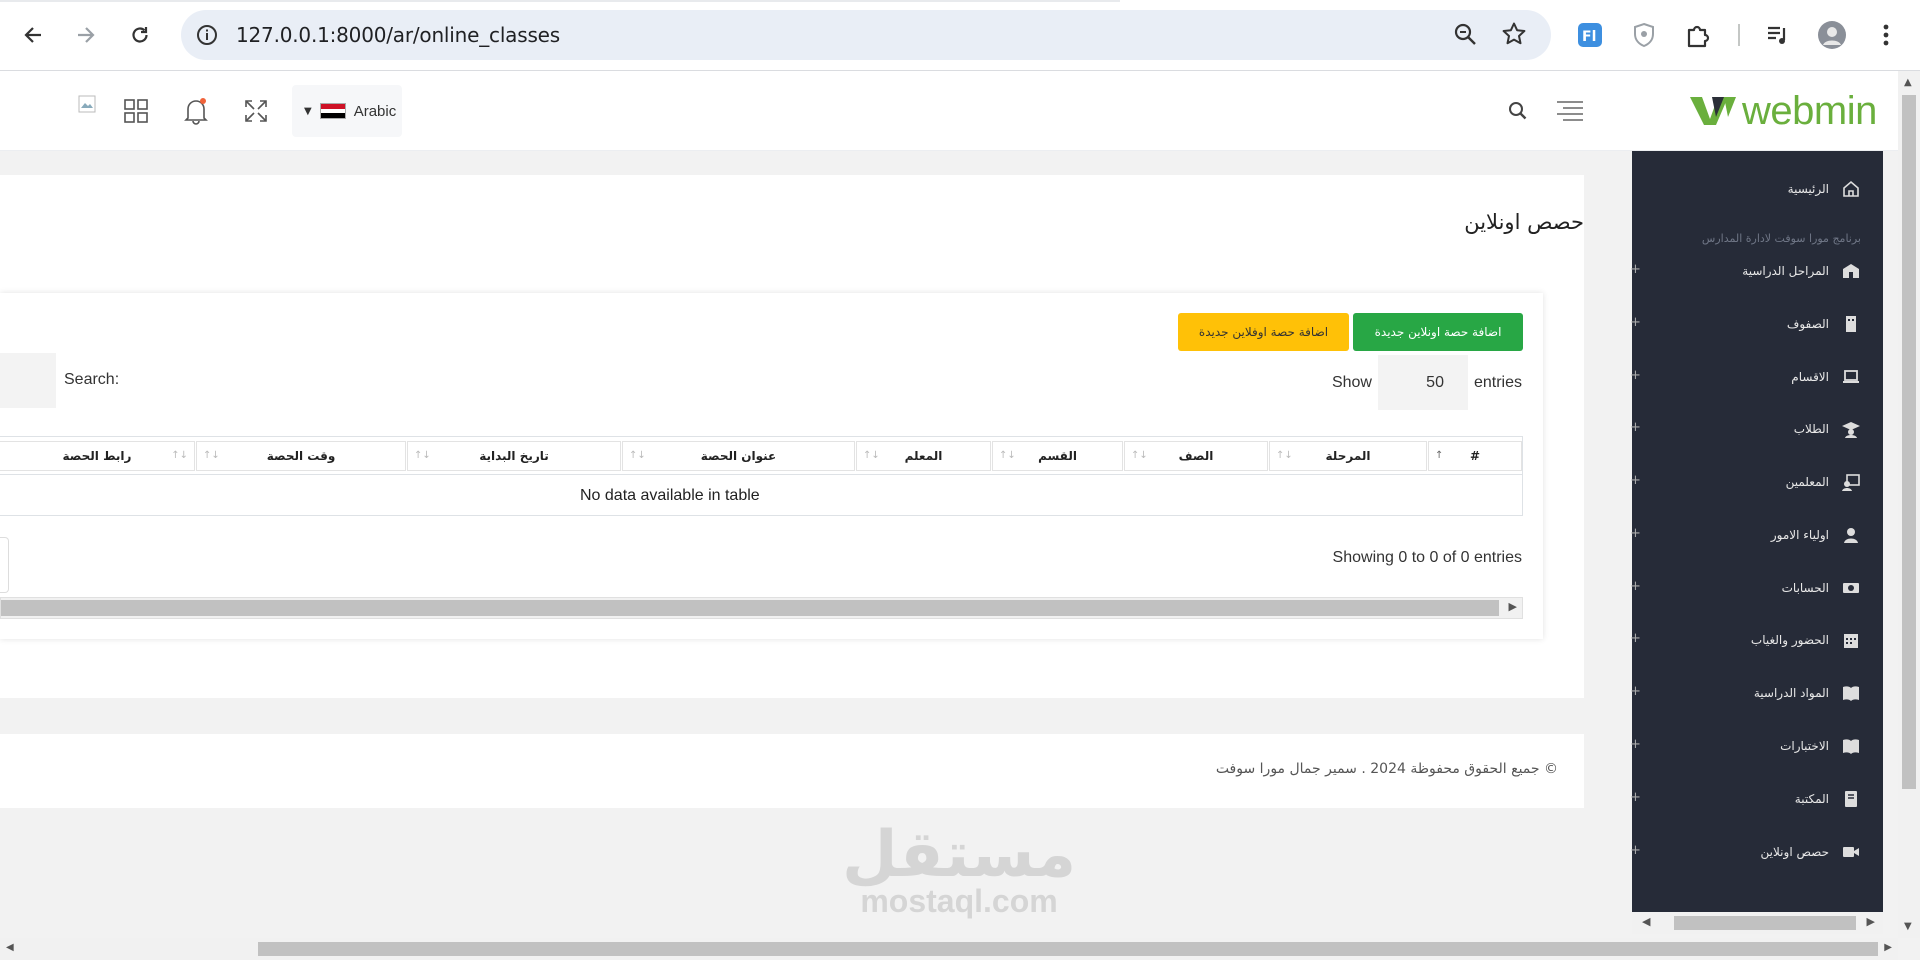 Image resolution: width=1920 pixels, height=960 pixels. What do you see at coordinates (1807, 324) in the screenshot?
I see `sidebar-item-label: الصفوف` at bounding box center [1807, 324].